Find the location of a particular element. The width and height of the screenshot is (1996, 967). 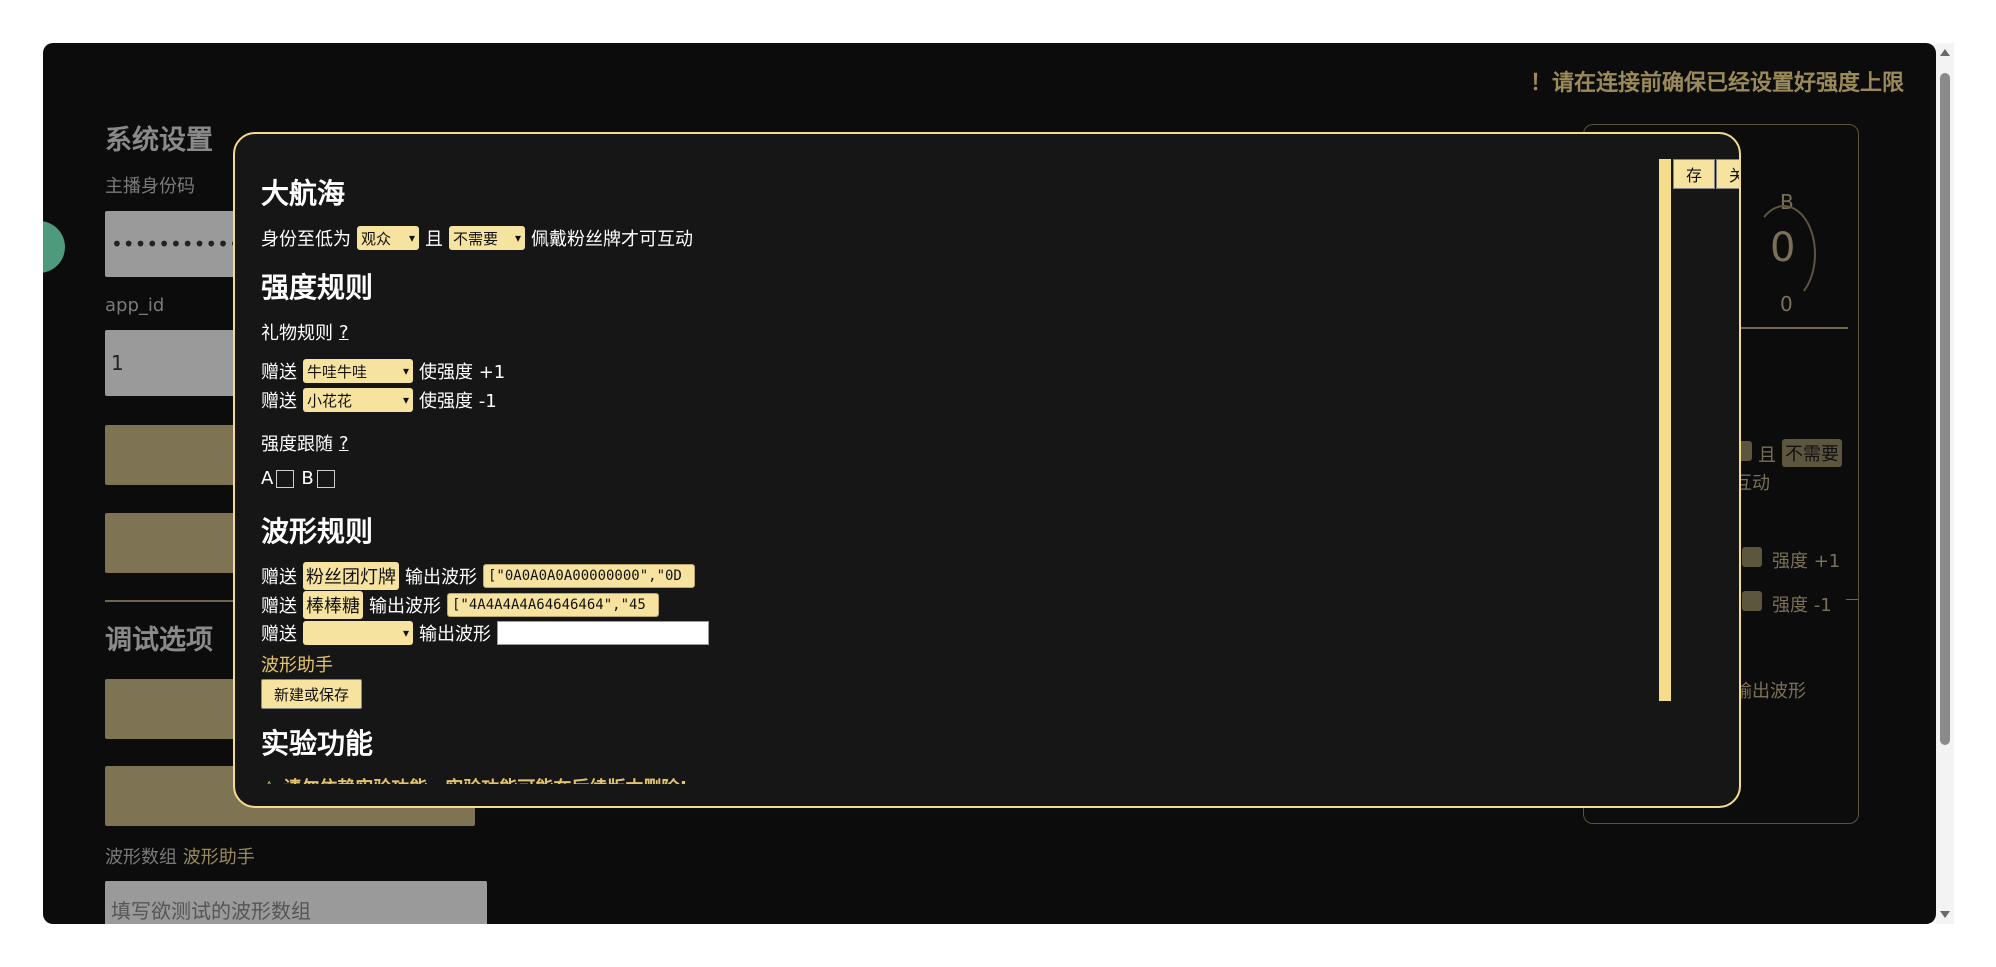

guard-suffix: 佩戴粉丝牌才可互动 is located at coordinates (612, 239).